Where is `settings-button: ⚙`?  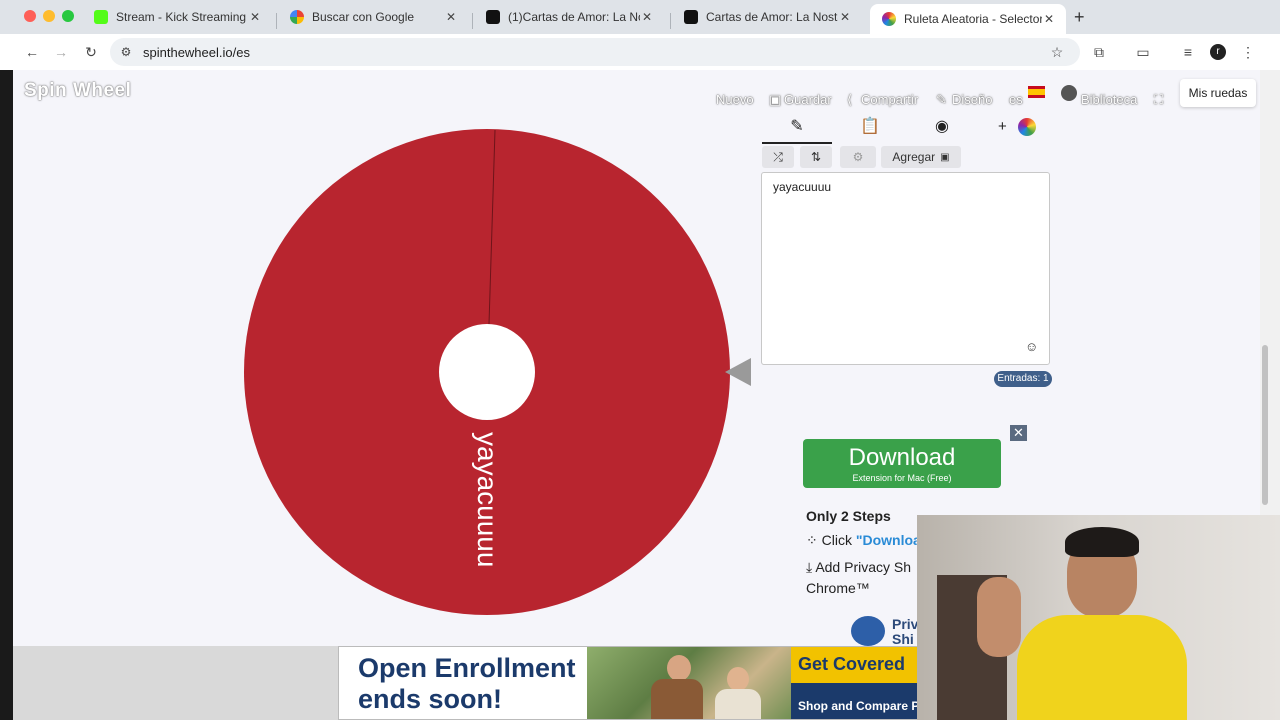
settings-button: ⚙ is located at coordinates (858, 157).